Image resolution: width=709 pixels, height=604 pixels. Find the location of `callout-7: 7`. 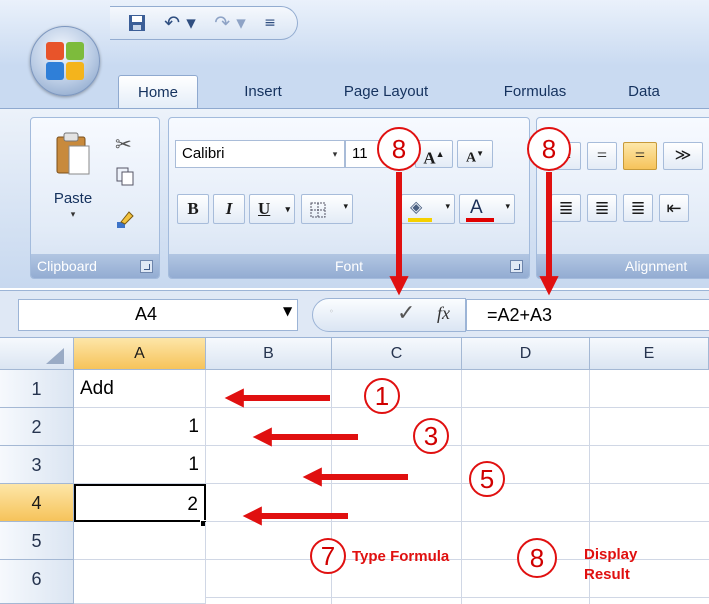

callout-7: 7 is located at coordinates (328, 556).